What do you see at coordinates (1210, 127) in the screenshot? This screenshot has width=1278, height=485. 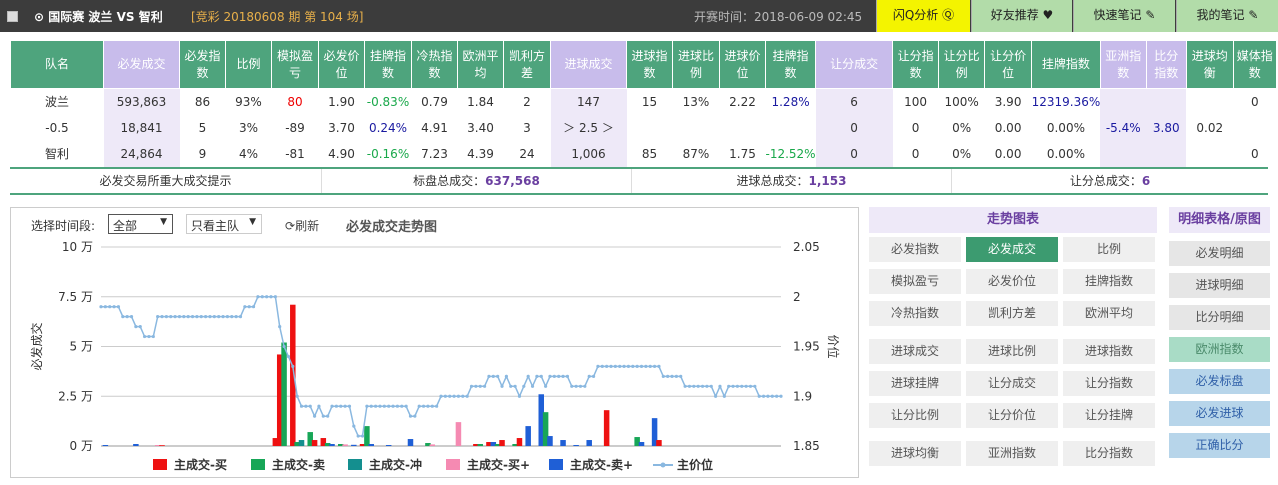 I see `table-cell: 0.02` at bounding box center [1210, 127].